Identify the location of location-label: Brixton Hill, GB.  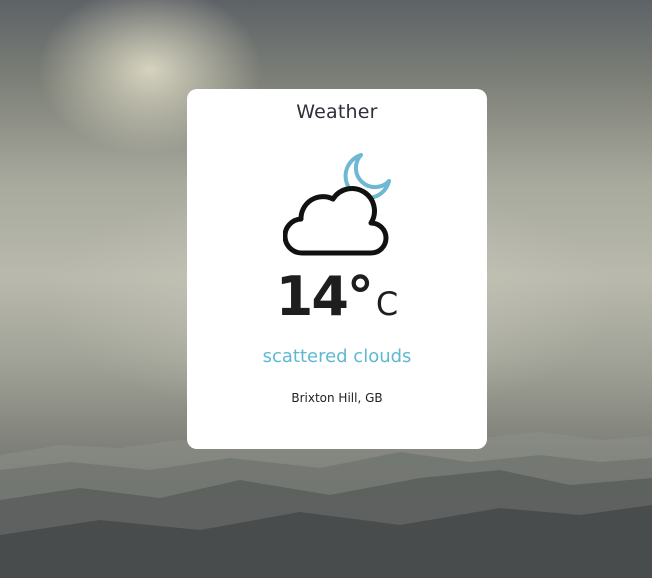
(337, 398).